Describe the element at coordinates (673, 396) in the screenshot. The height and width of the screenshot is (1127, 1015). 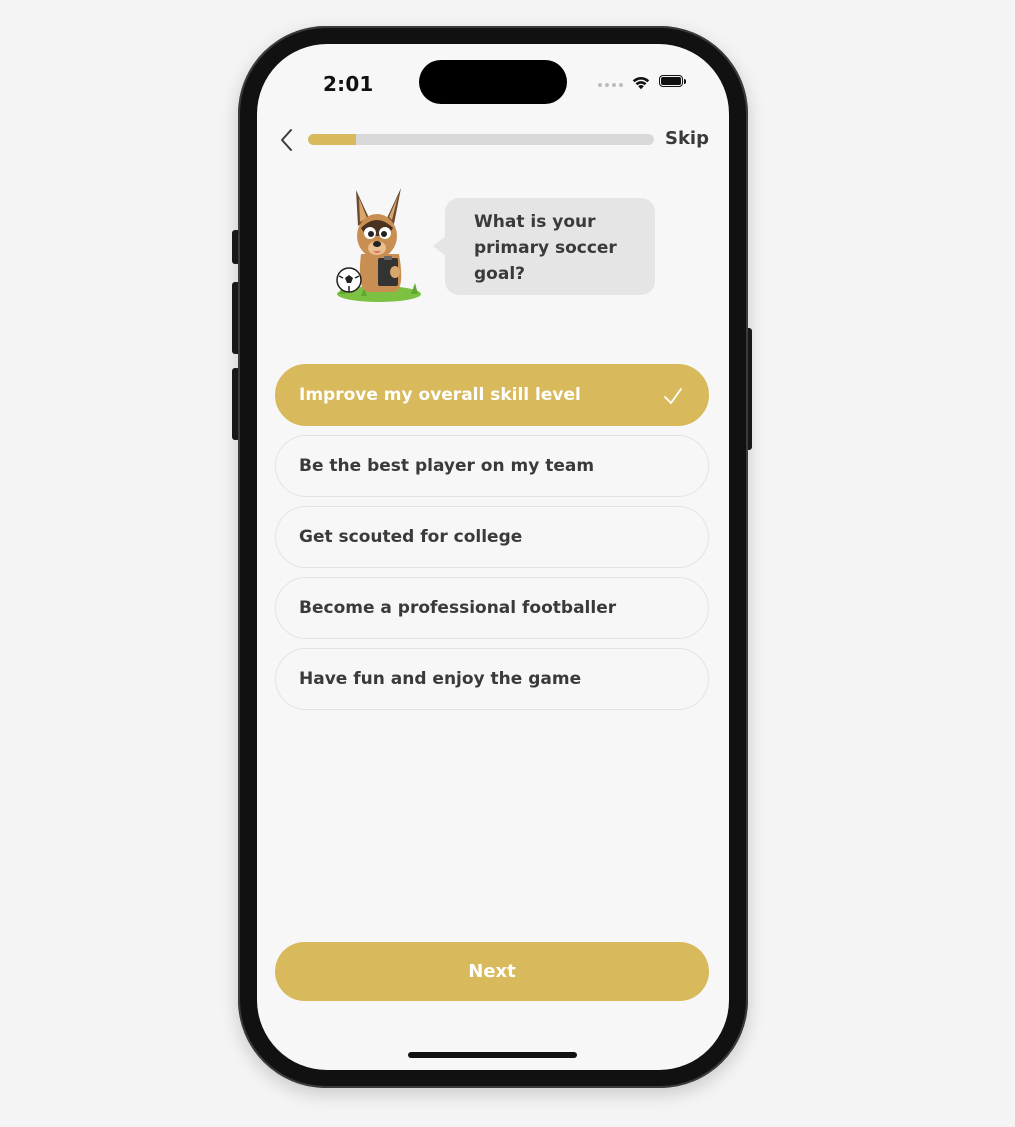
I see `checkmark-icon` at that location.